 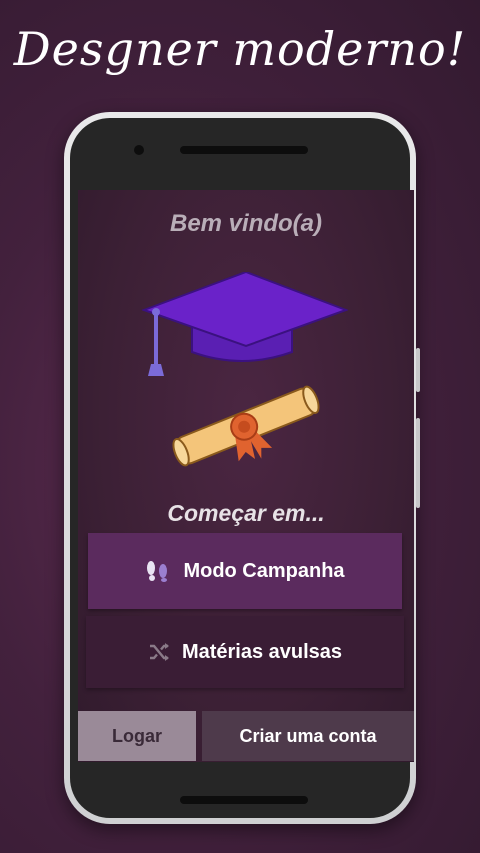 What do you see at coordinates (244, 800) in the screenshot?
I see `speaker-bottom` at bounding box center [244, 800].